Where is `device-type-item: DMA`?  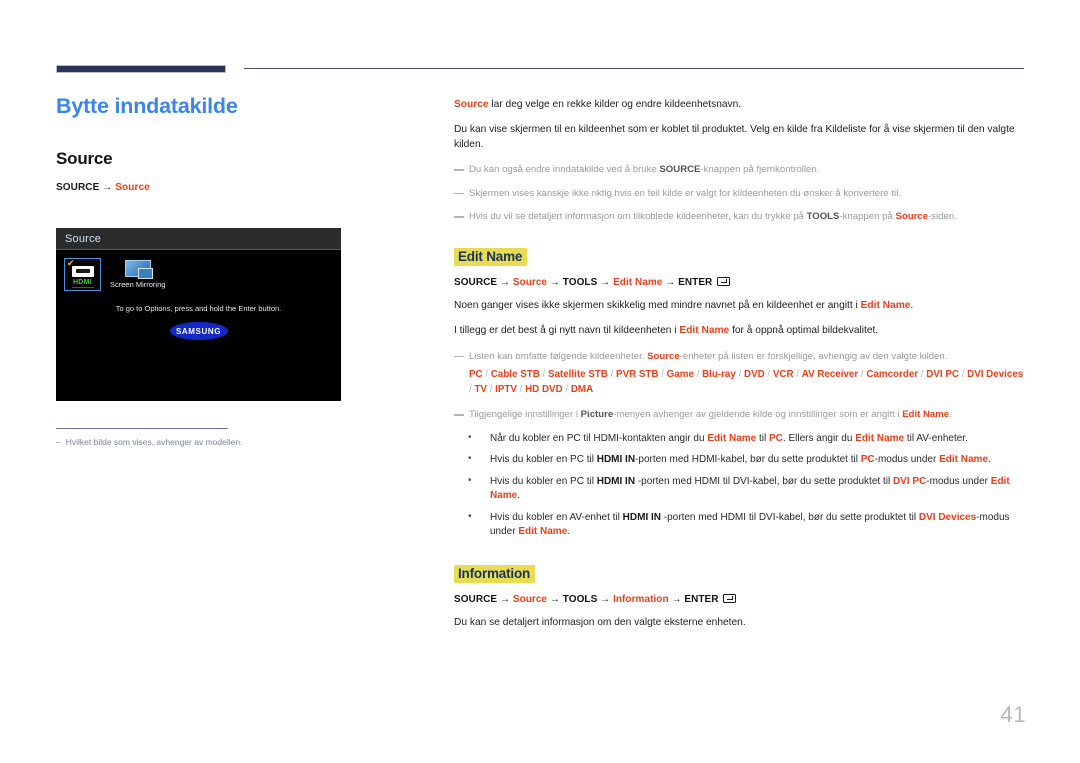
device-type-item: DMA is located at coordinates (582, 389).